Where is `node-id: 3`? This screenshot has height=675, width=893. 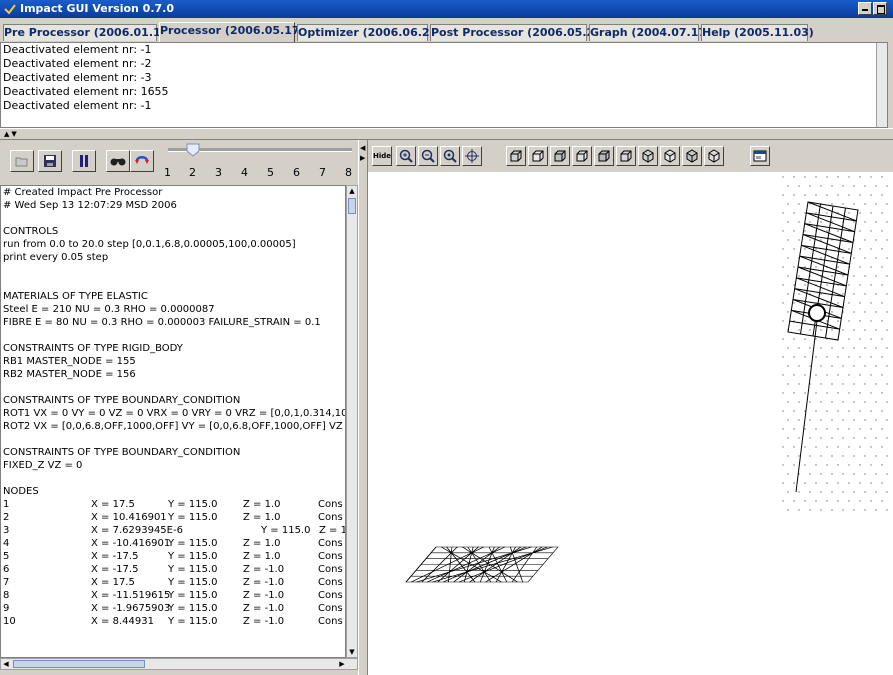
node-id: 3 is located at coordinates (6, 530).